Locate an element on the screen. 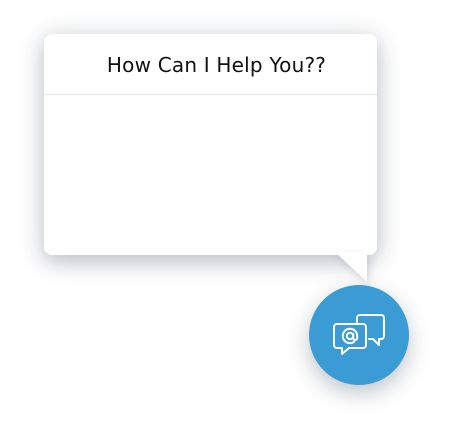 Image resolution: width=452 pixels, height=438 pixels. popup-header: How Can I Help You?? is located at coordinates (210, 64).